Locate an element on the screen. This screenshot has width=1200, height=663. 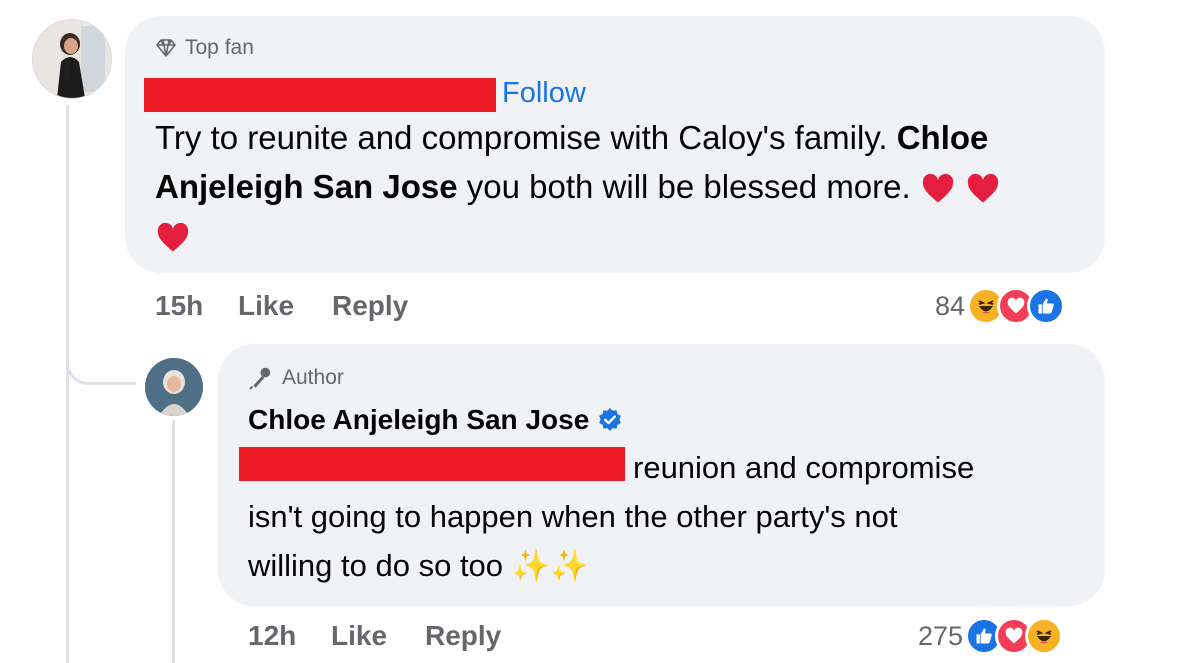
haha-reaction-icon is located at coordinates (1044, 636).